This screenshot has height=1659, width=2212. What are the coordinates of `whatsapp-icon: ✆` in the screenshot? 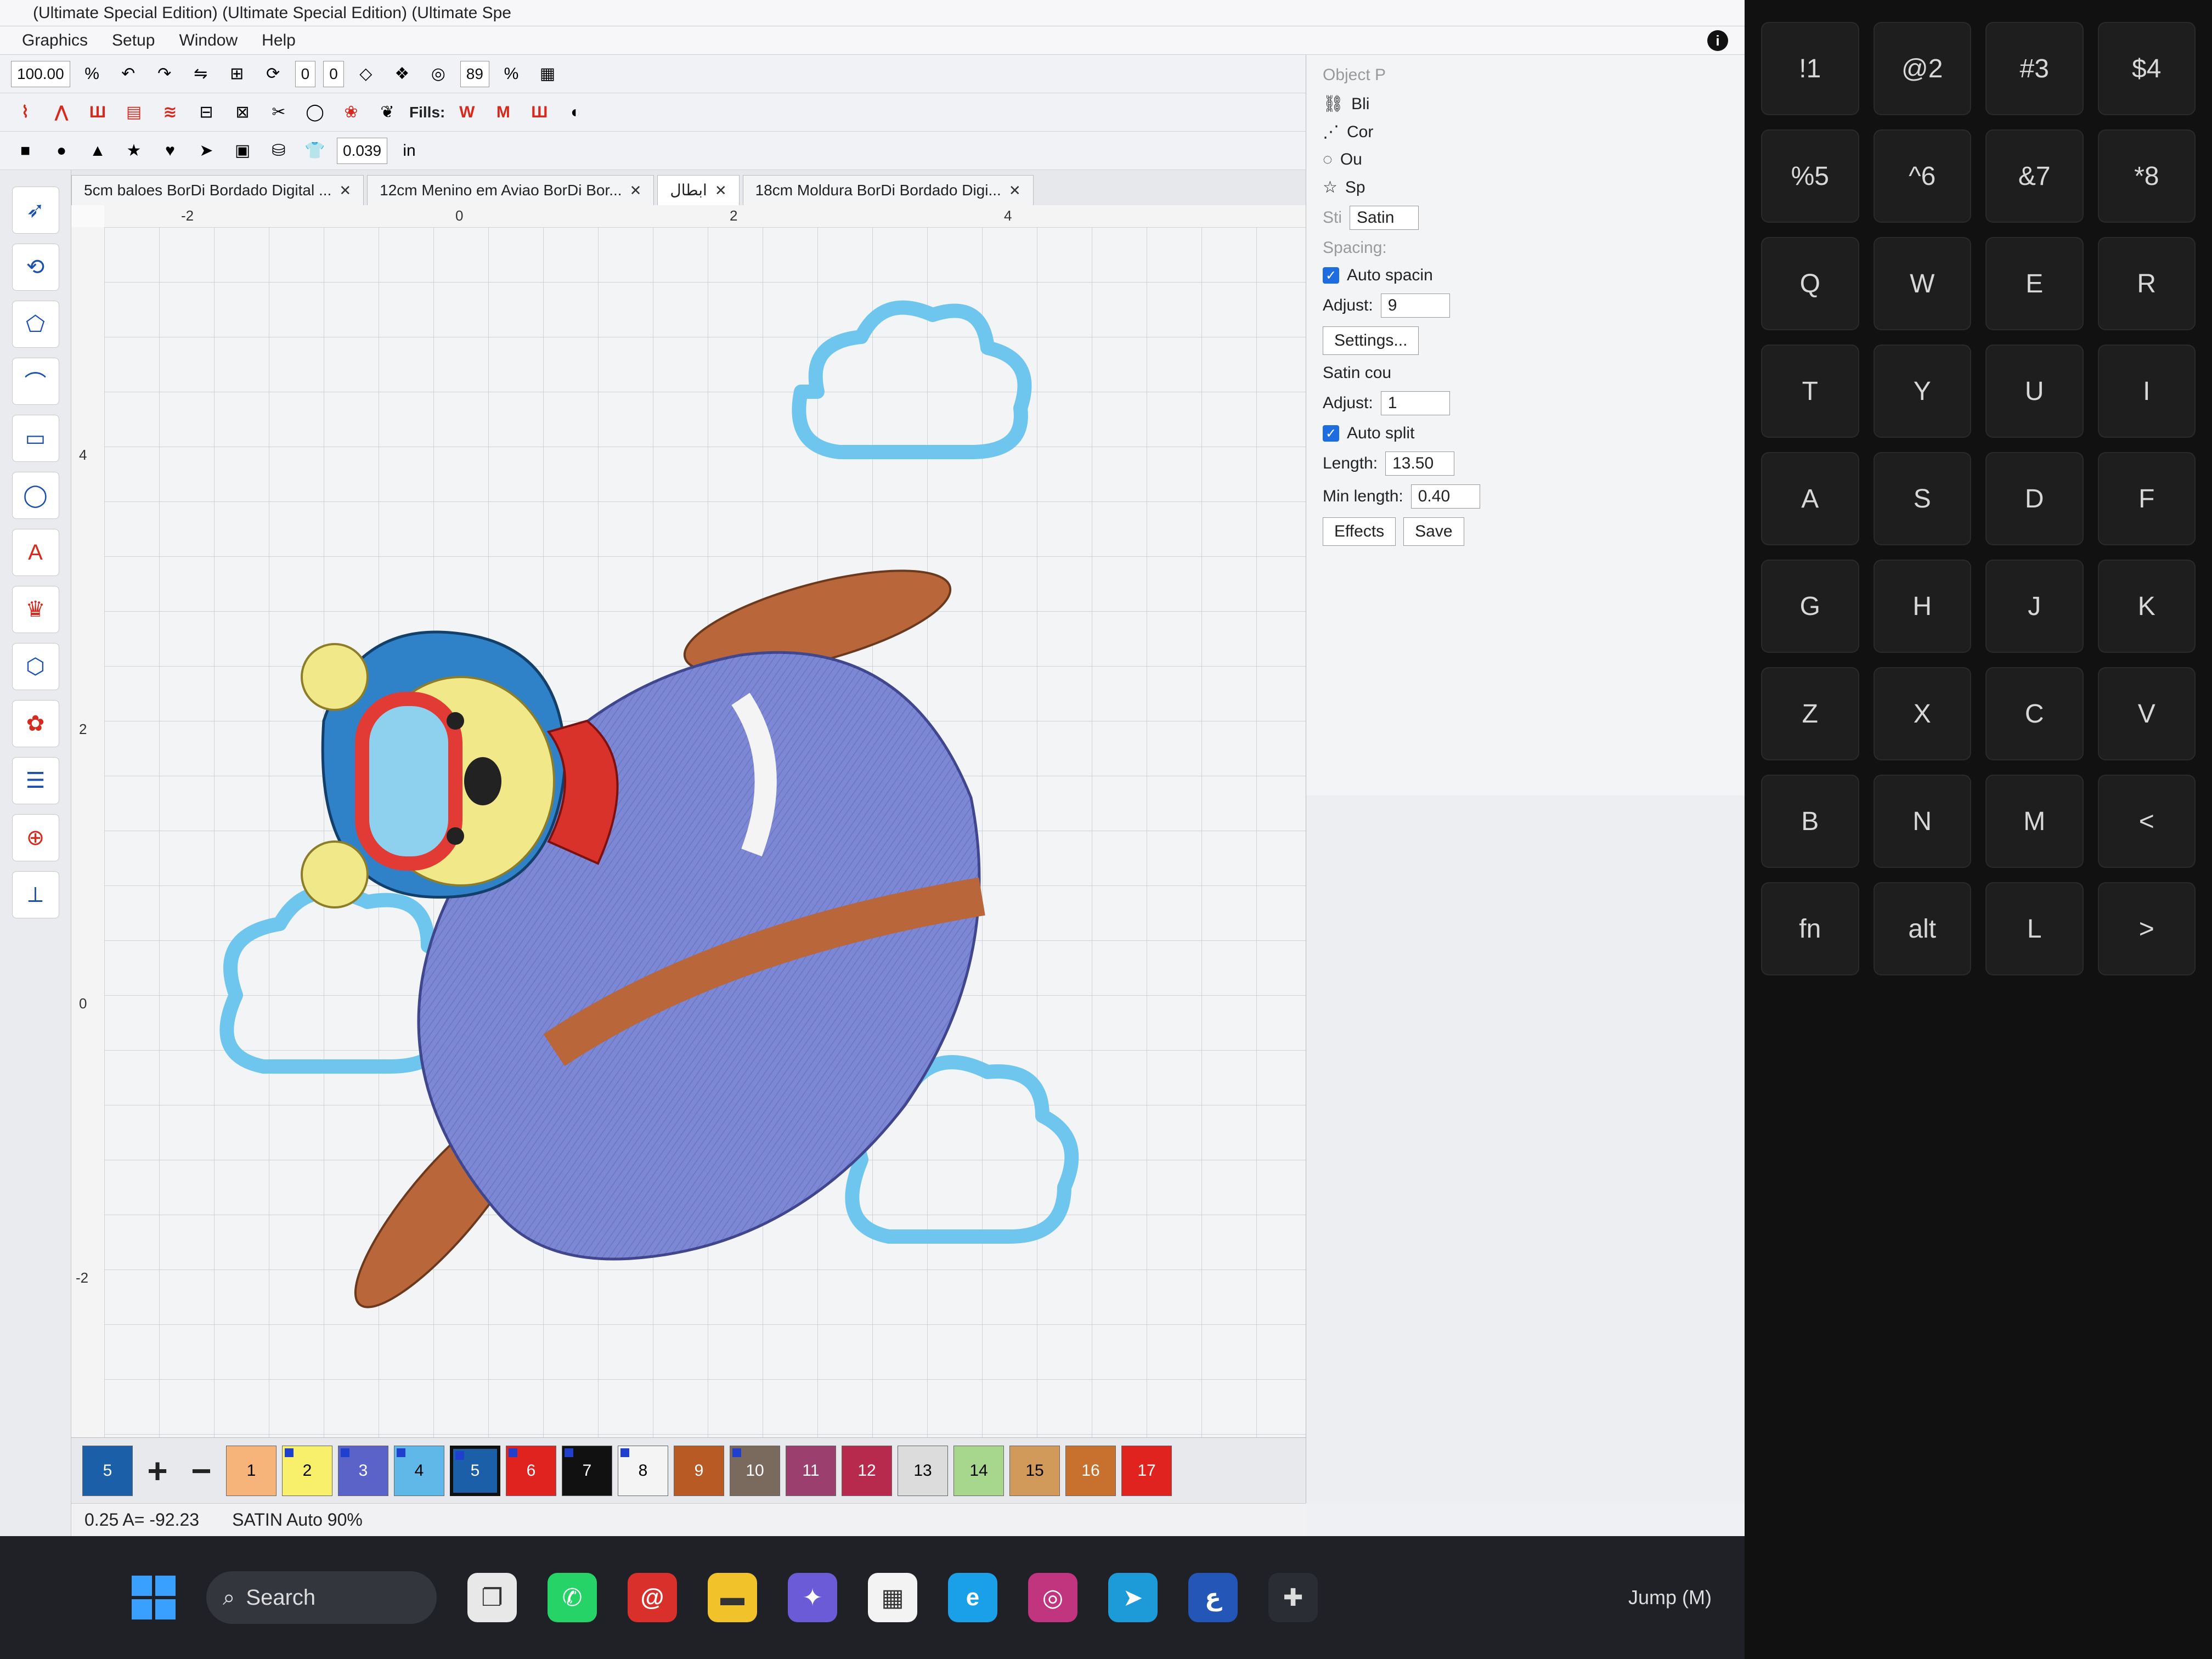 It's located at (572, 1597).